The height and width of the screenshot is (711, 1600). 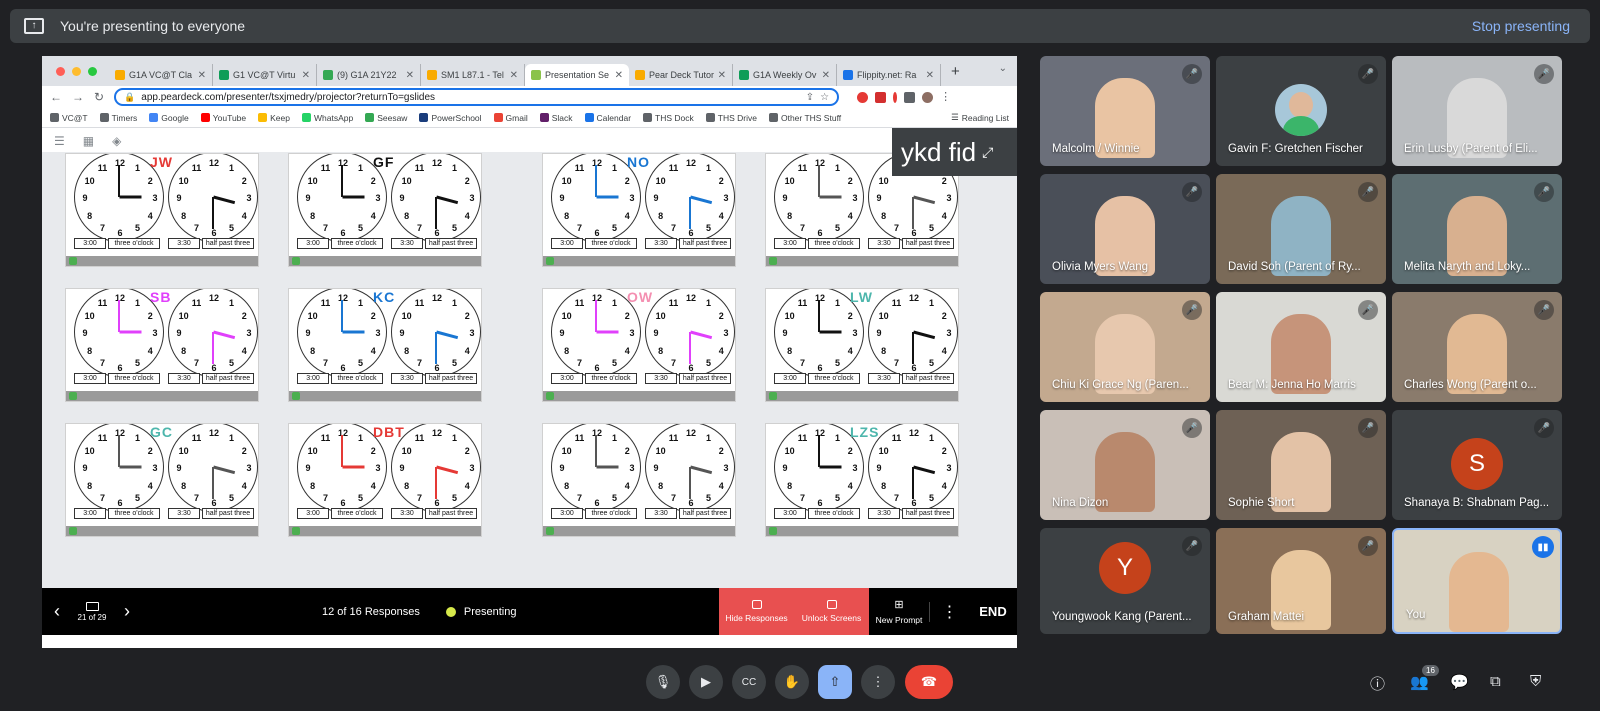 What do you see at coordinates (1477, 111) in the screenshot?
I see `participant-tile: Erin Lusby (Parent of Eli... 🎤` at bounding box center [1477, 111].